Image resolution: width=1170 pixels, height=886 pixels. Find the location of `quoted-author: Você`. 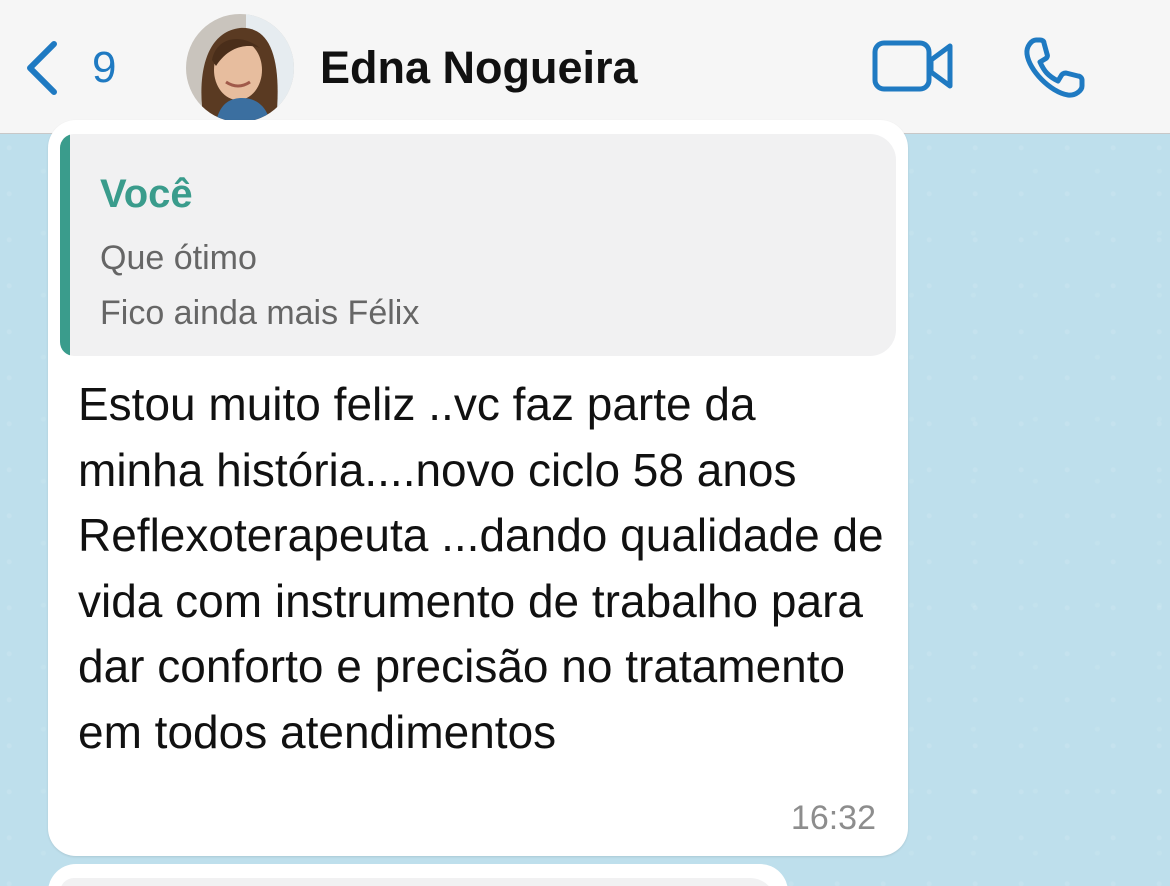

quoted-author: Você is located at coordinates (146, 194).